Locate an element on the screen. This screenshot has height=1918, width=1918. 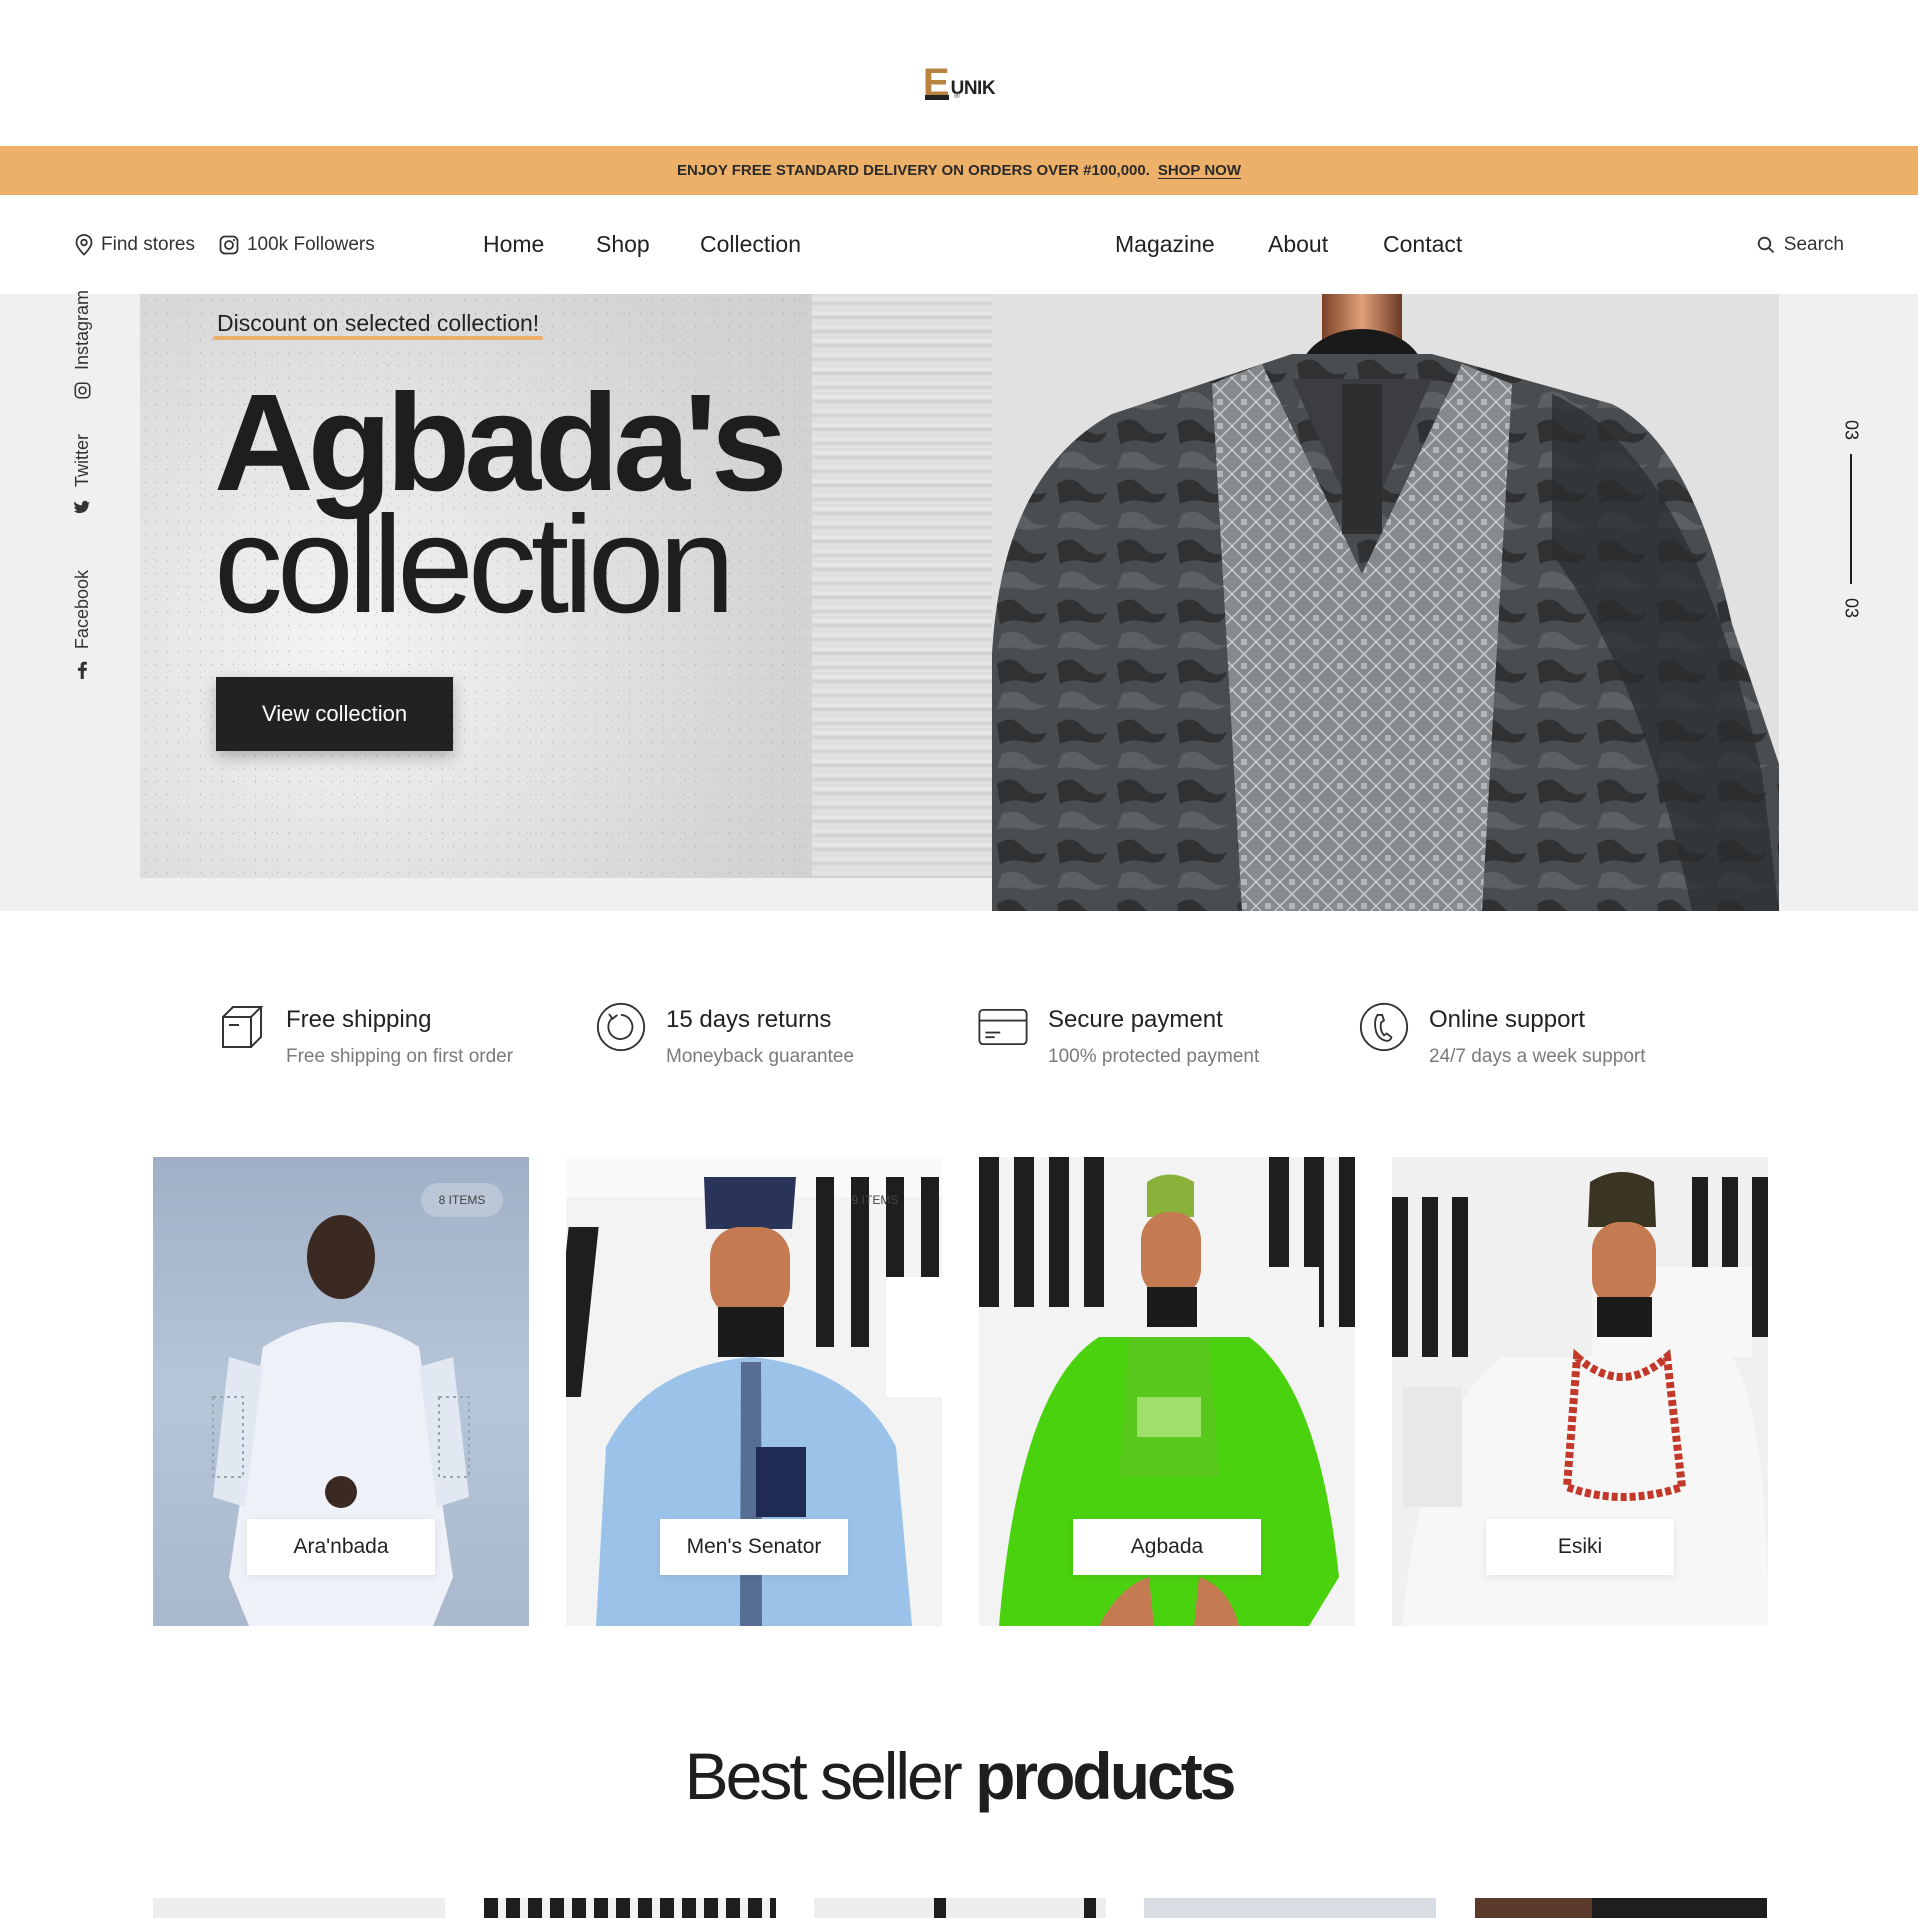
best-seller-heading: Best seller products is located at coordinates (959, 1776).